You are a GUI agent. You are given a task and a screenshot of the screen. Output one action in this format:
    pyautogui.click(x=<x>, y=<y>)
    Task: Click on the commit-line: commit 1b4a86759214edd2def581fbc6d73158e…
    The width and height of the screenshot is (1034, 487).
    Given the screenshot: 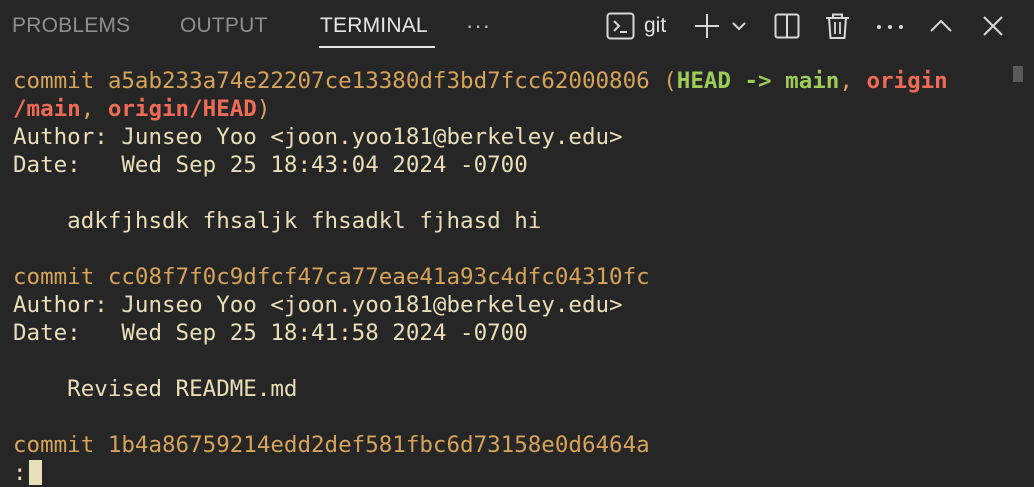 What is the action you would take?
    pyautogui.click(x=331, y=445)
    